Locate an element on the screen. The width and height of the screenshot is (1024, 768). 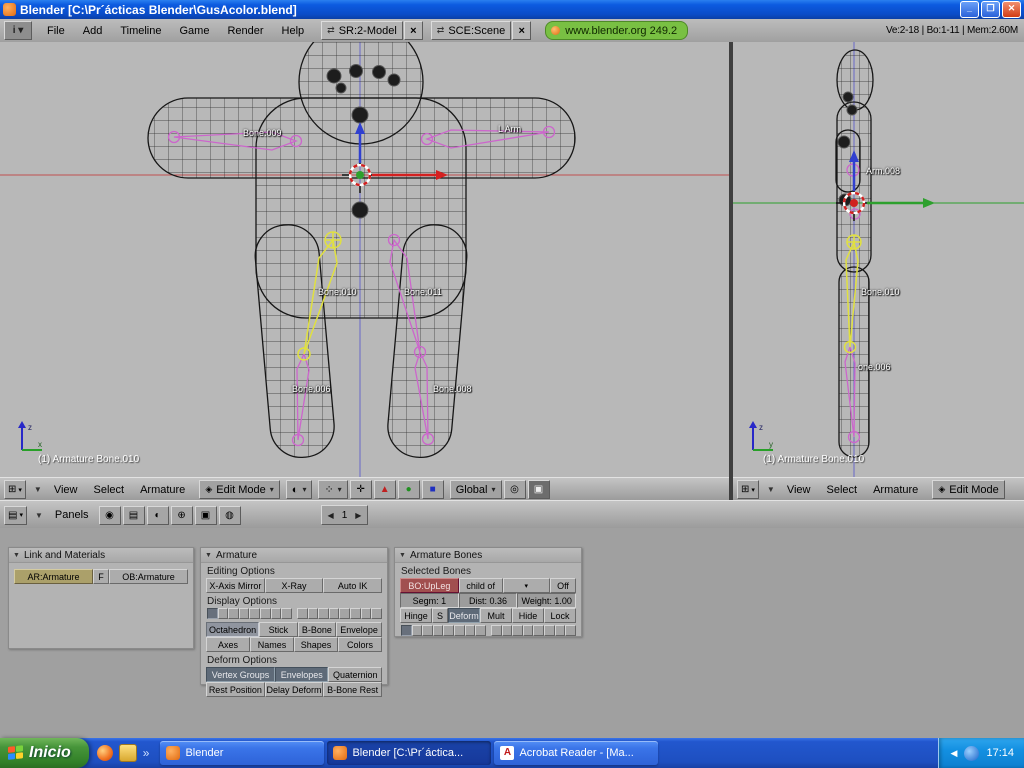
frame-counter: ◀ 1 ▶ is located at coordinates (344, 515).